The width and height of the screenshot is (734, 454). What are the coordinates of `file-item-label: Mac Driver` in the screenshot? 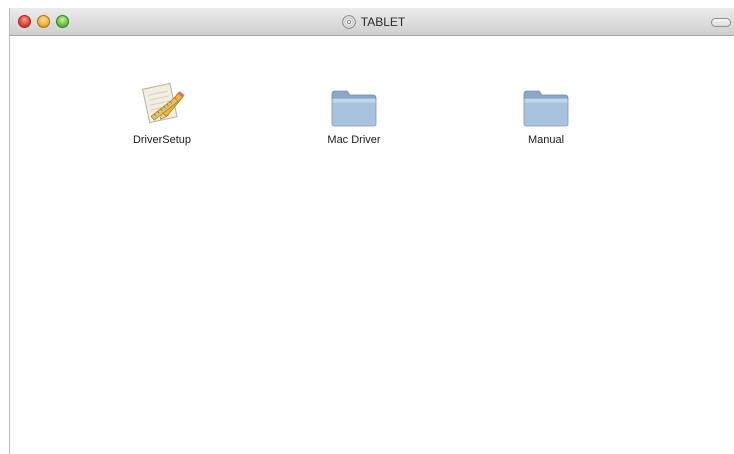 It's located at (354, 140).